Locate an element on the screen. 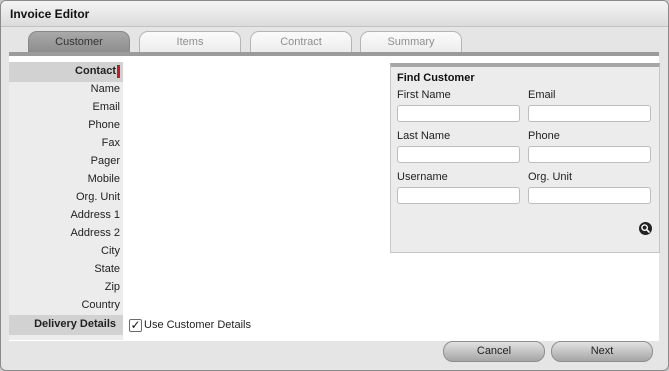  first-name-label: First Name is located at coordinates (424, 95).